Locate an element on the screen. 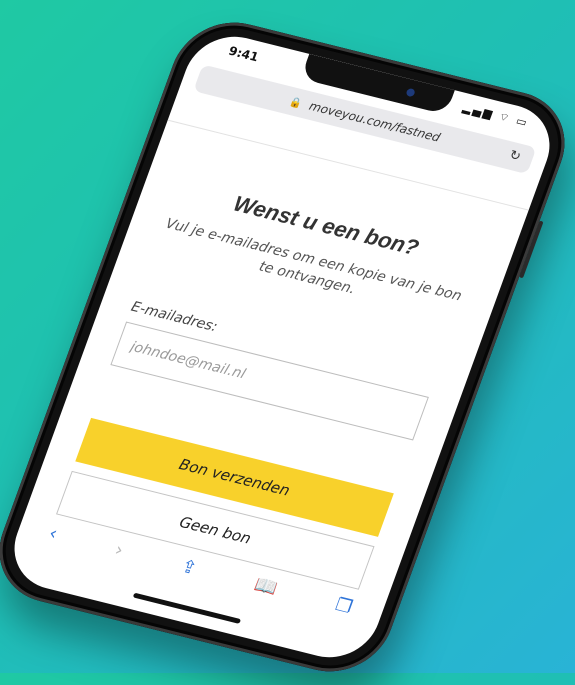 Image resolution: width=575 pixels, height=685 pixels. share-icon: ⇪ is located at coordinates (189, 566).